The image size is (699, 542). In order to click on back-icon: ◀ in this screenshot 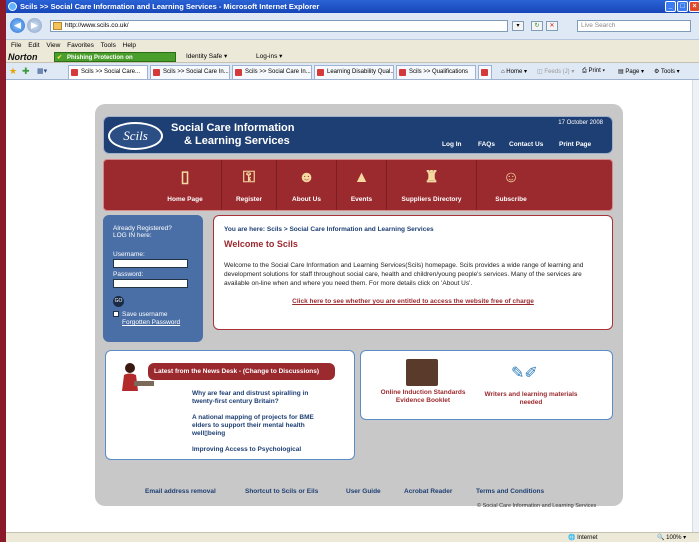, I will do `click(17, 25)`.